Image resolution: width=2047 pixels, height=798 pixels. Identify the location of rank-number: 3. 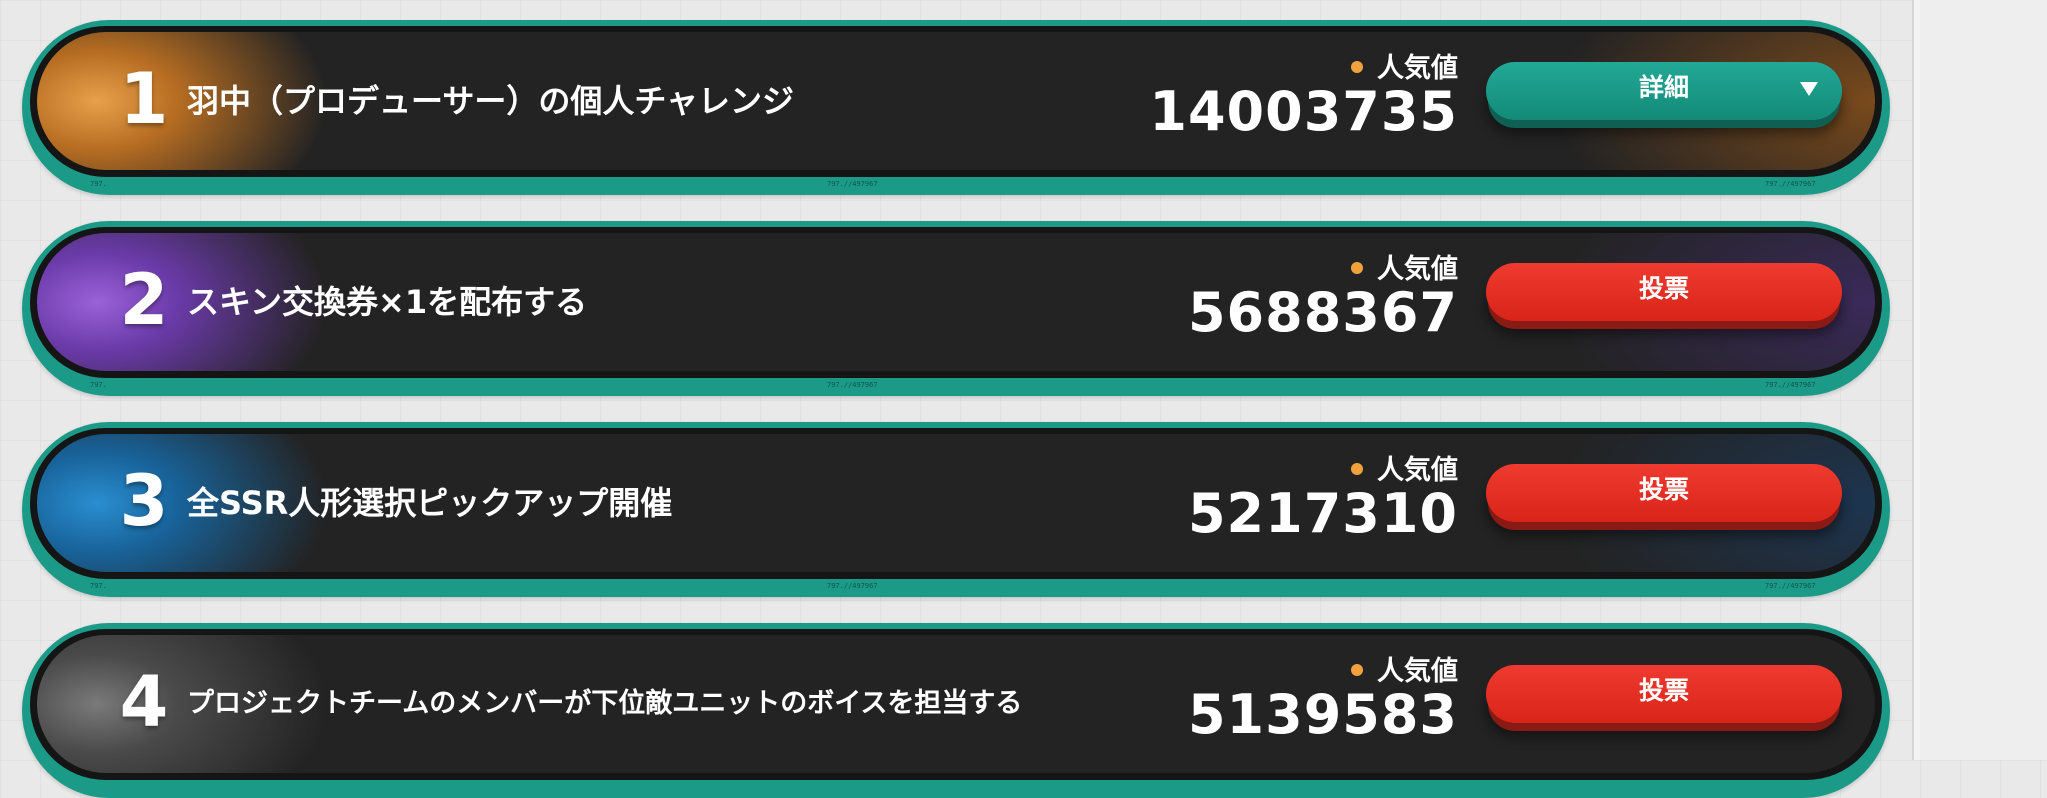
(144, 501).